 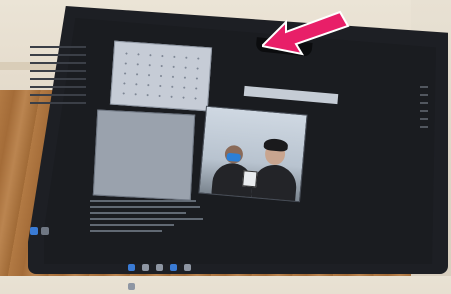 I want to click on plot-grid, so click(x=161, y=76).